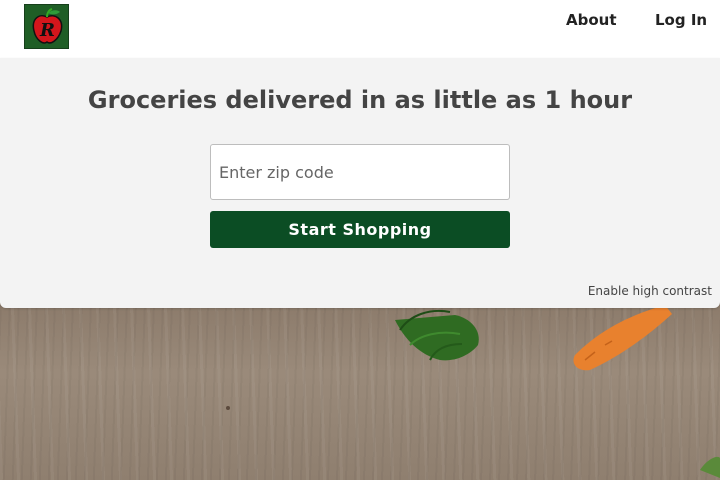  I want to click on enable-high-contrast-link: Enable high contrast, so click(650, 291).